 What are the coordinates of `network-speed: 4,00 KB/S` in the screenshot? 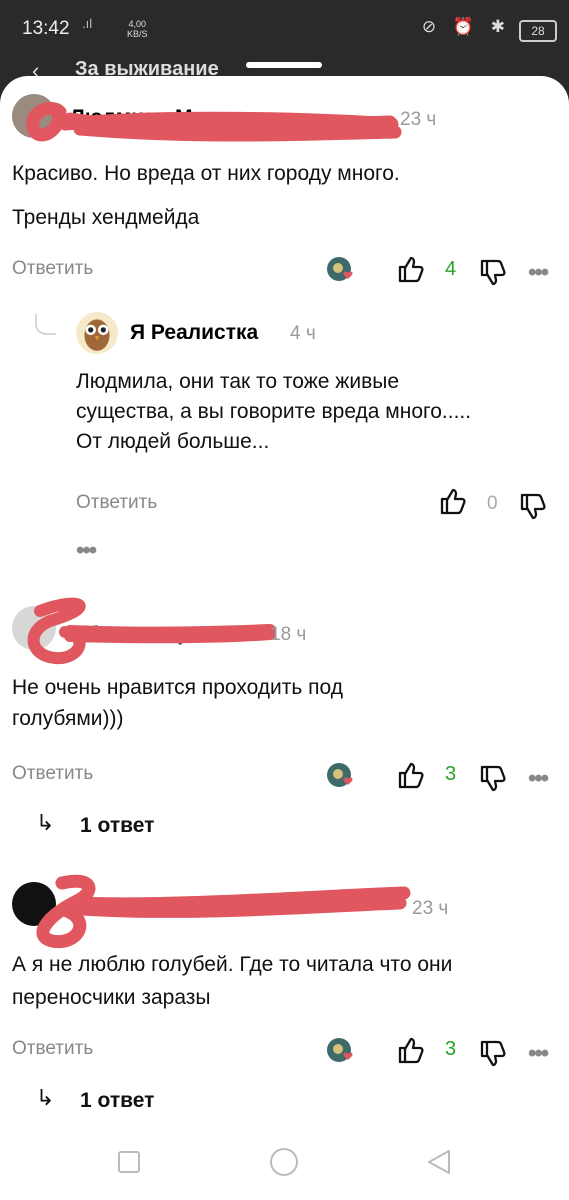 It's located at (137, 29).